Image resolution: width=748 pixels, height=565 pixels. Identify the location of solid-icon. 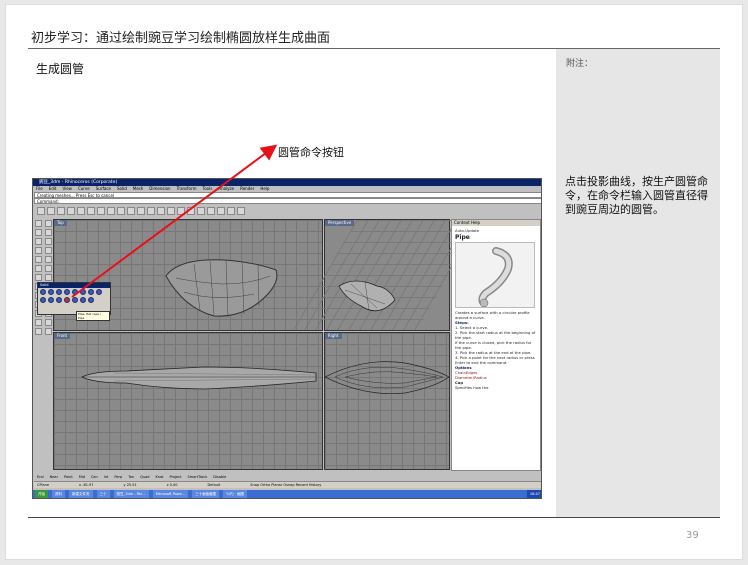
(38, 277).